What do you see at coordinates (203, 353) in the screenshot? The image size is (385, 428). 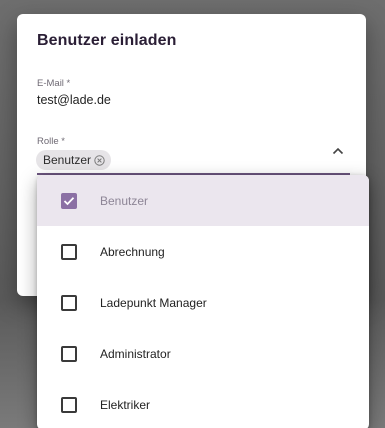 I see `role-option-administrator: Administrator` at bounding box center [203, 353].